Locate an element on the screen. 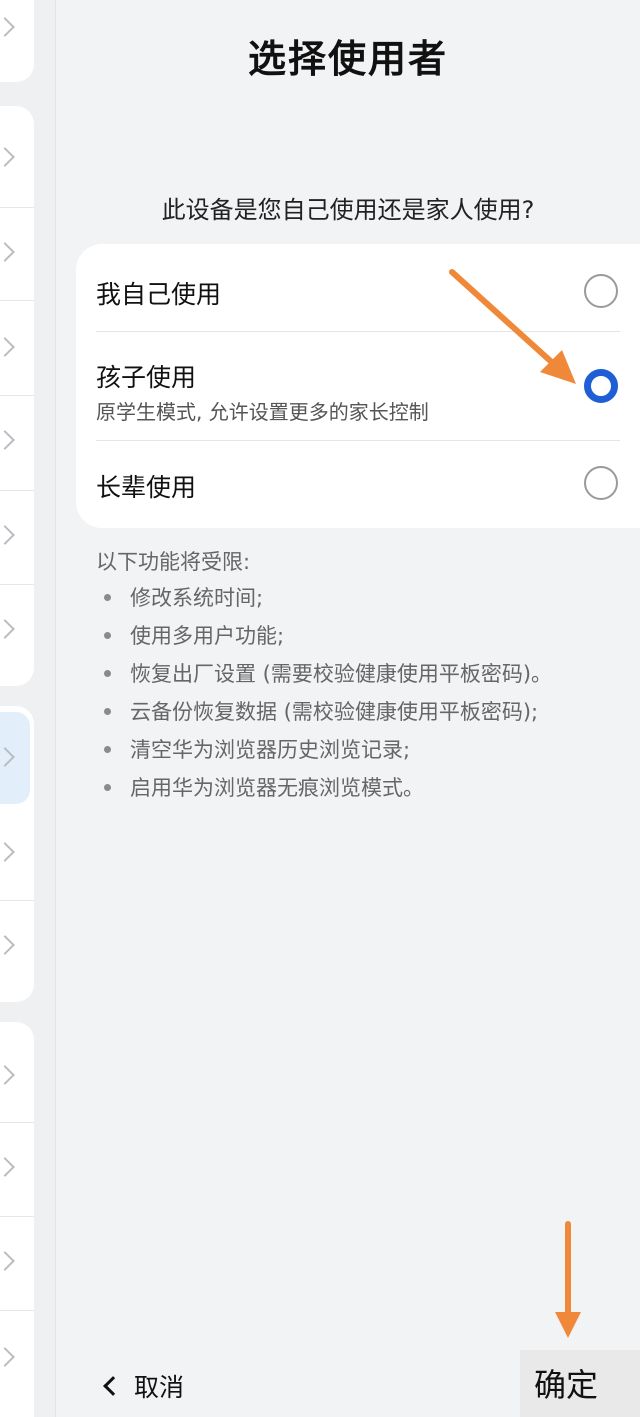 This screenshot has width=640, height=1417. list-item: 修改系统时间; is located at coordinates (369, 601).